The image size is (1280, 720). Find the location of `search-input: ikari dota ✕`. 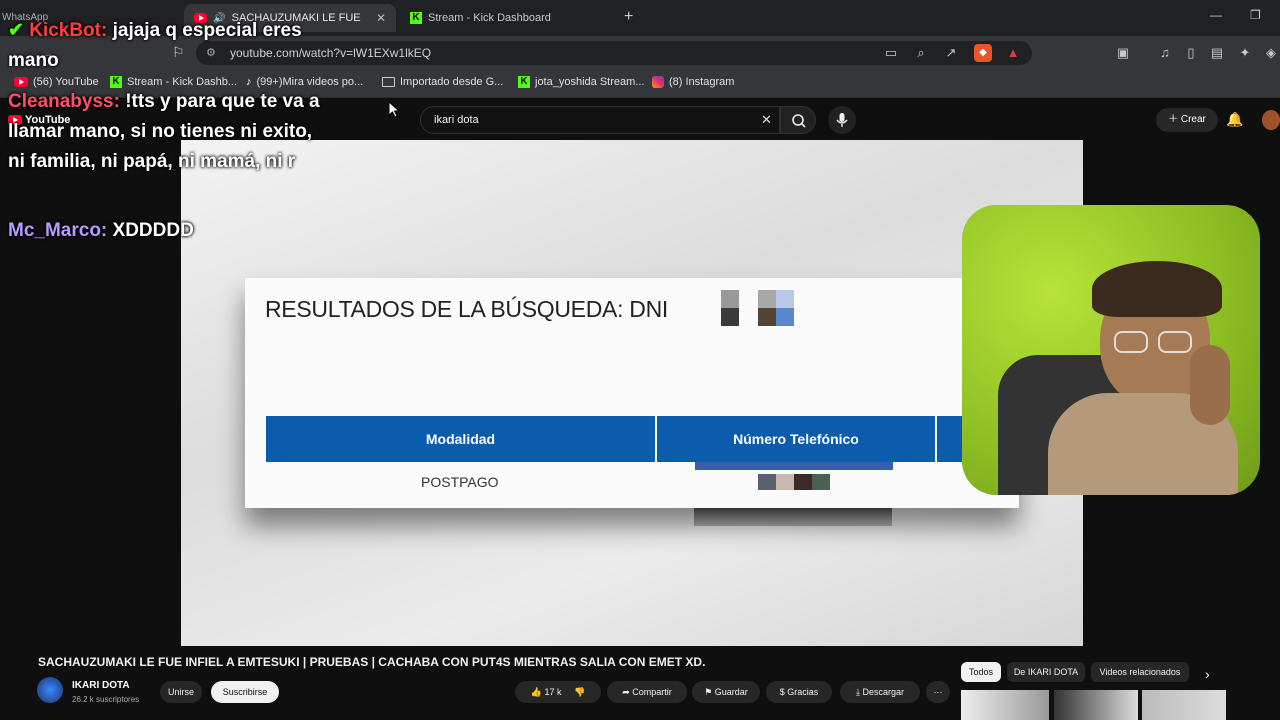

search-input: ikari dota ✕ is located at coordinates (600, 120).